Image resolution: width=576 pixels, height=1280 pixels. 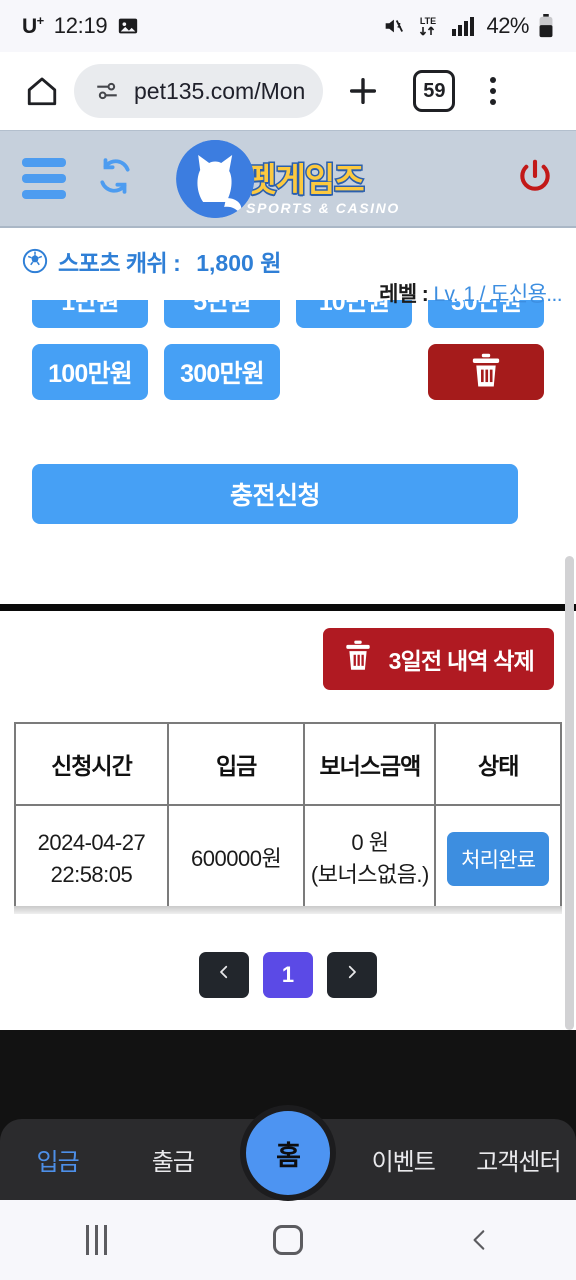 I want to click on cell-status: 처리완료, so click(x=498, y=859).